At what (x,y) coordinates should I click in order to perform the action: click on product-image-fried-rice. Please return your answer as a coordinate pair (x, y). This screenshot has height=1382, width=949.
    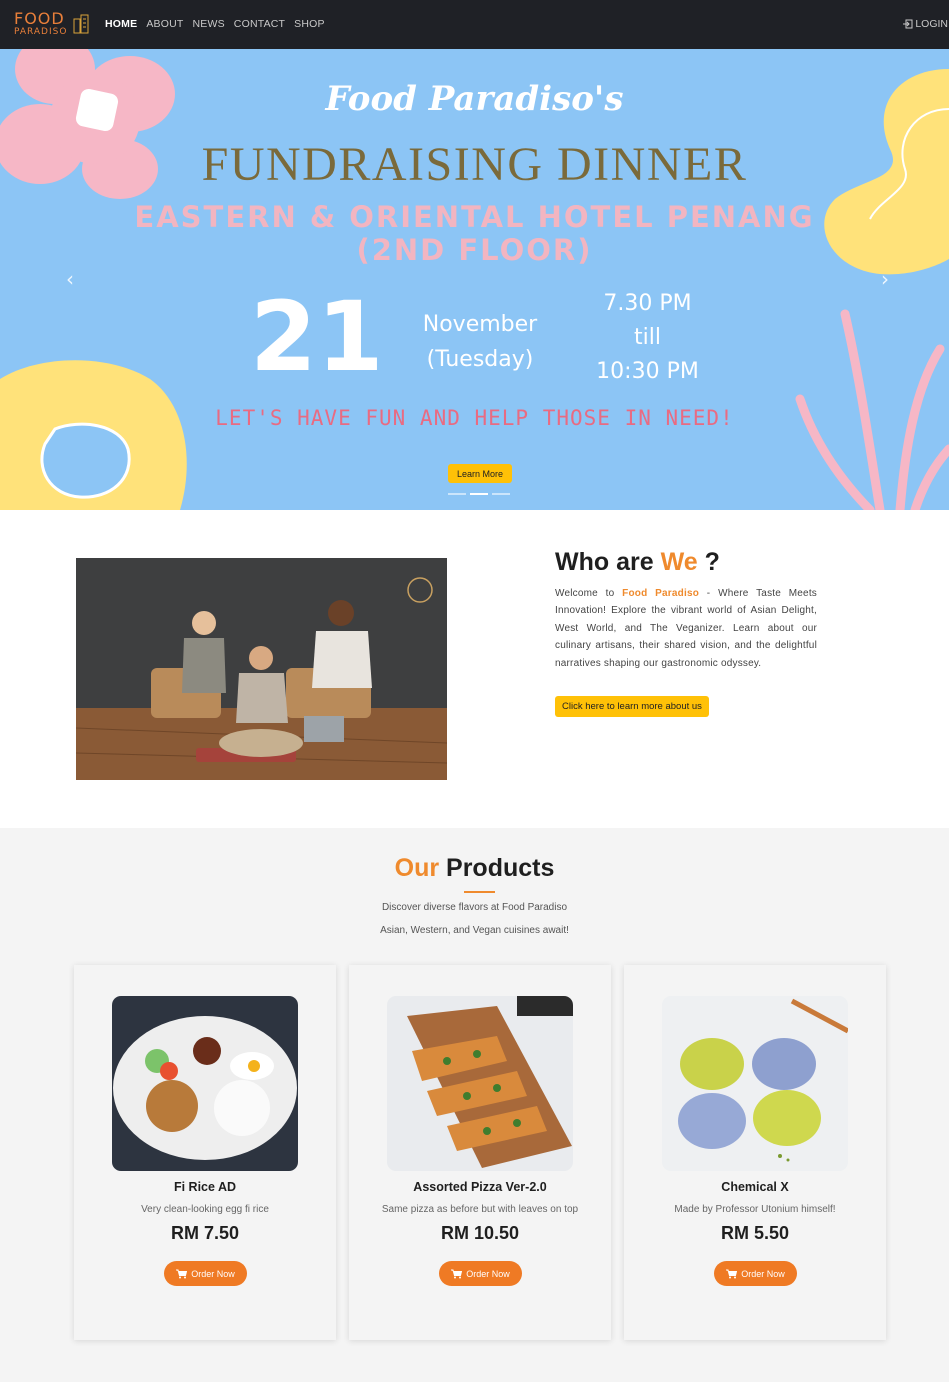
    Looking at the image, I should click on (205, 1083).